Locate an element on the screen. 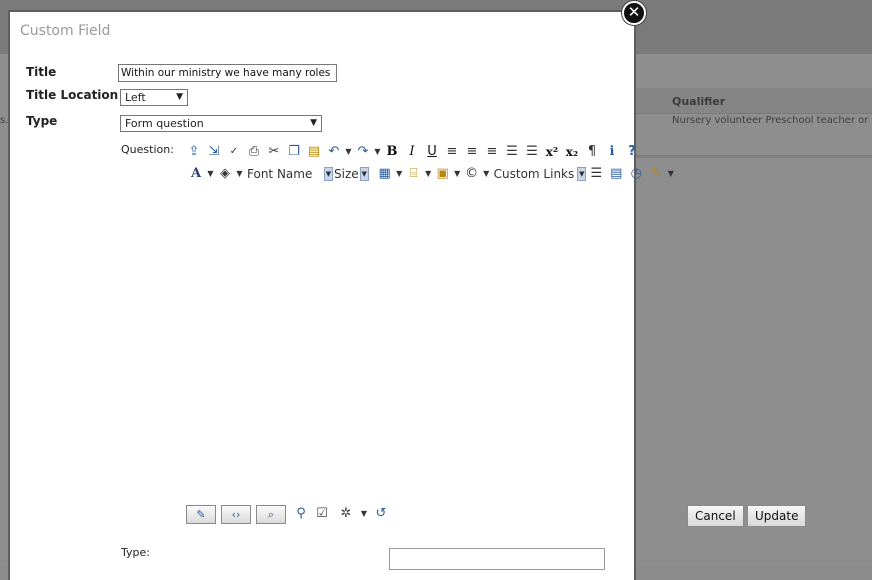 The image size is (872, 580). checkbox-icon: ☑ is located at coordinates (322, 514).